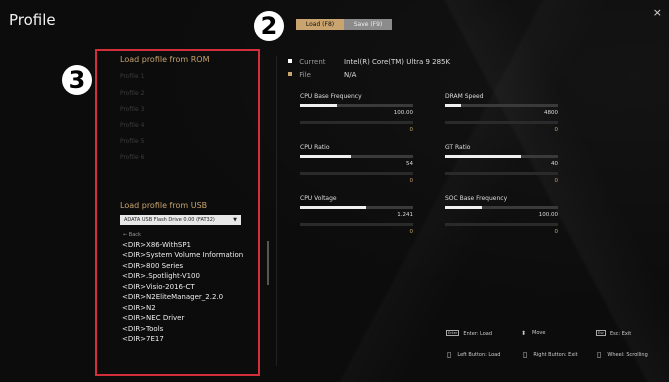 The image size is (669, 382). I want to click on tab-load: Load (F8), so click(320, 24).